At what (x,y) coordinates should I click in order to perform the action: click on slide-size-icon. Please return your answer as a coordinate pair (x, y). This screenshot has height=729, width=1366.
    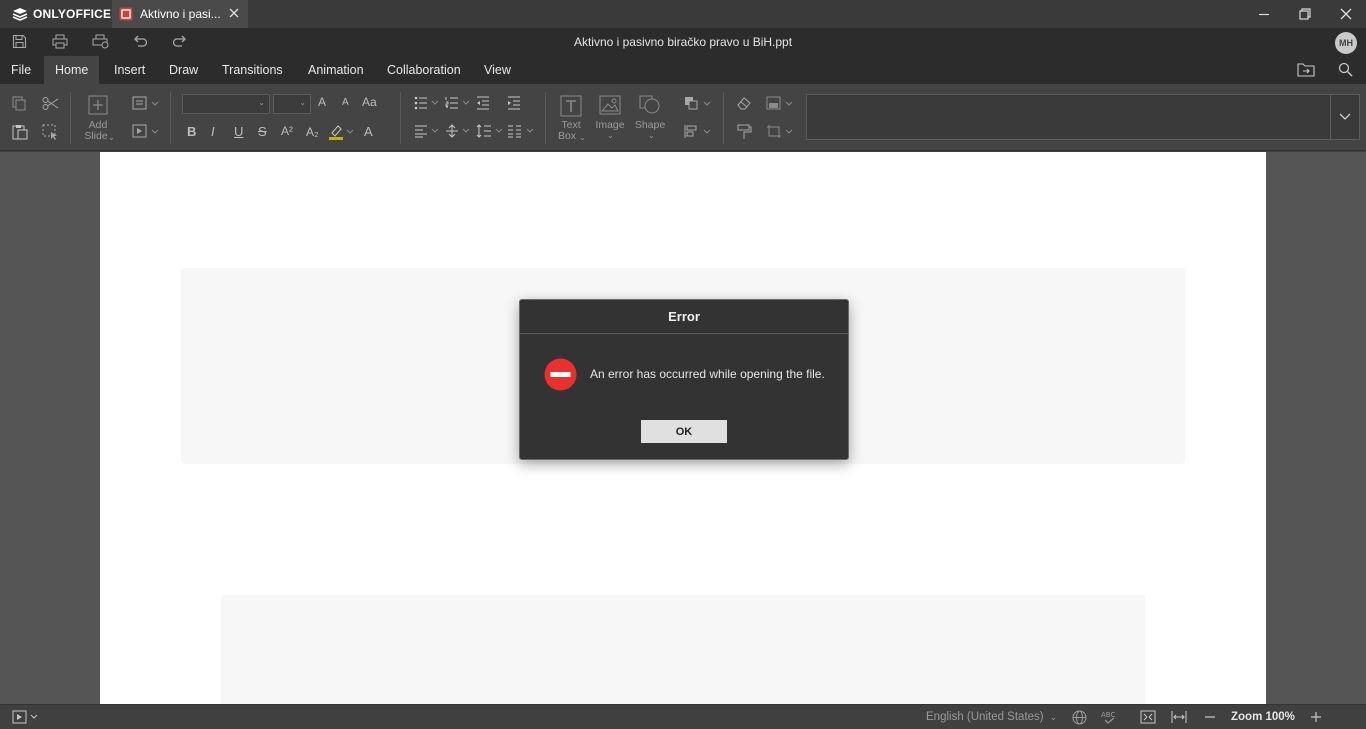
    Looking at the image, I should click on (780, 131).